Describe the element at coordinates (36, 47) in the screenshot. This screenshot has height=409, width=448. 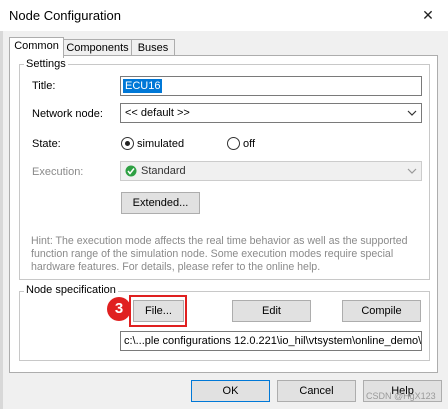
I see `tab-common: Common` at that location.